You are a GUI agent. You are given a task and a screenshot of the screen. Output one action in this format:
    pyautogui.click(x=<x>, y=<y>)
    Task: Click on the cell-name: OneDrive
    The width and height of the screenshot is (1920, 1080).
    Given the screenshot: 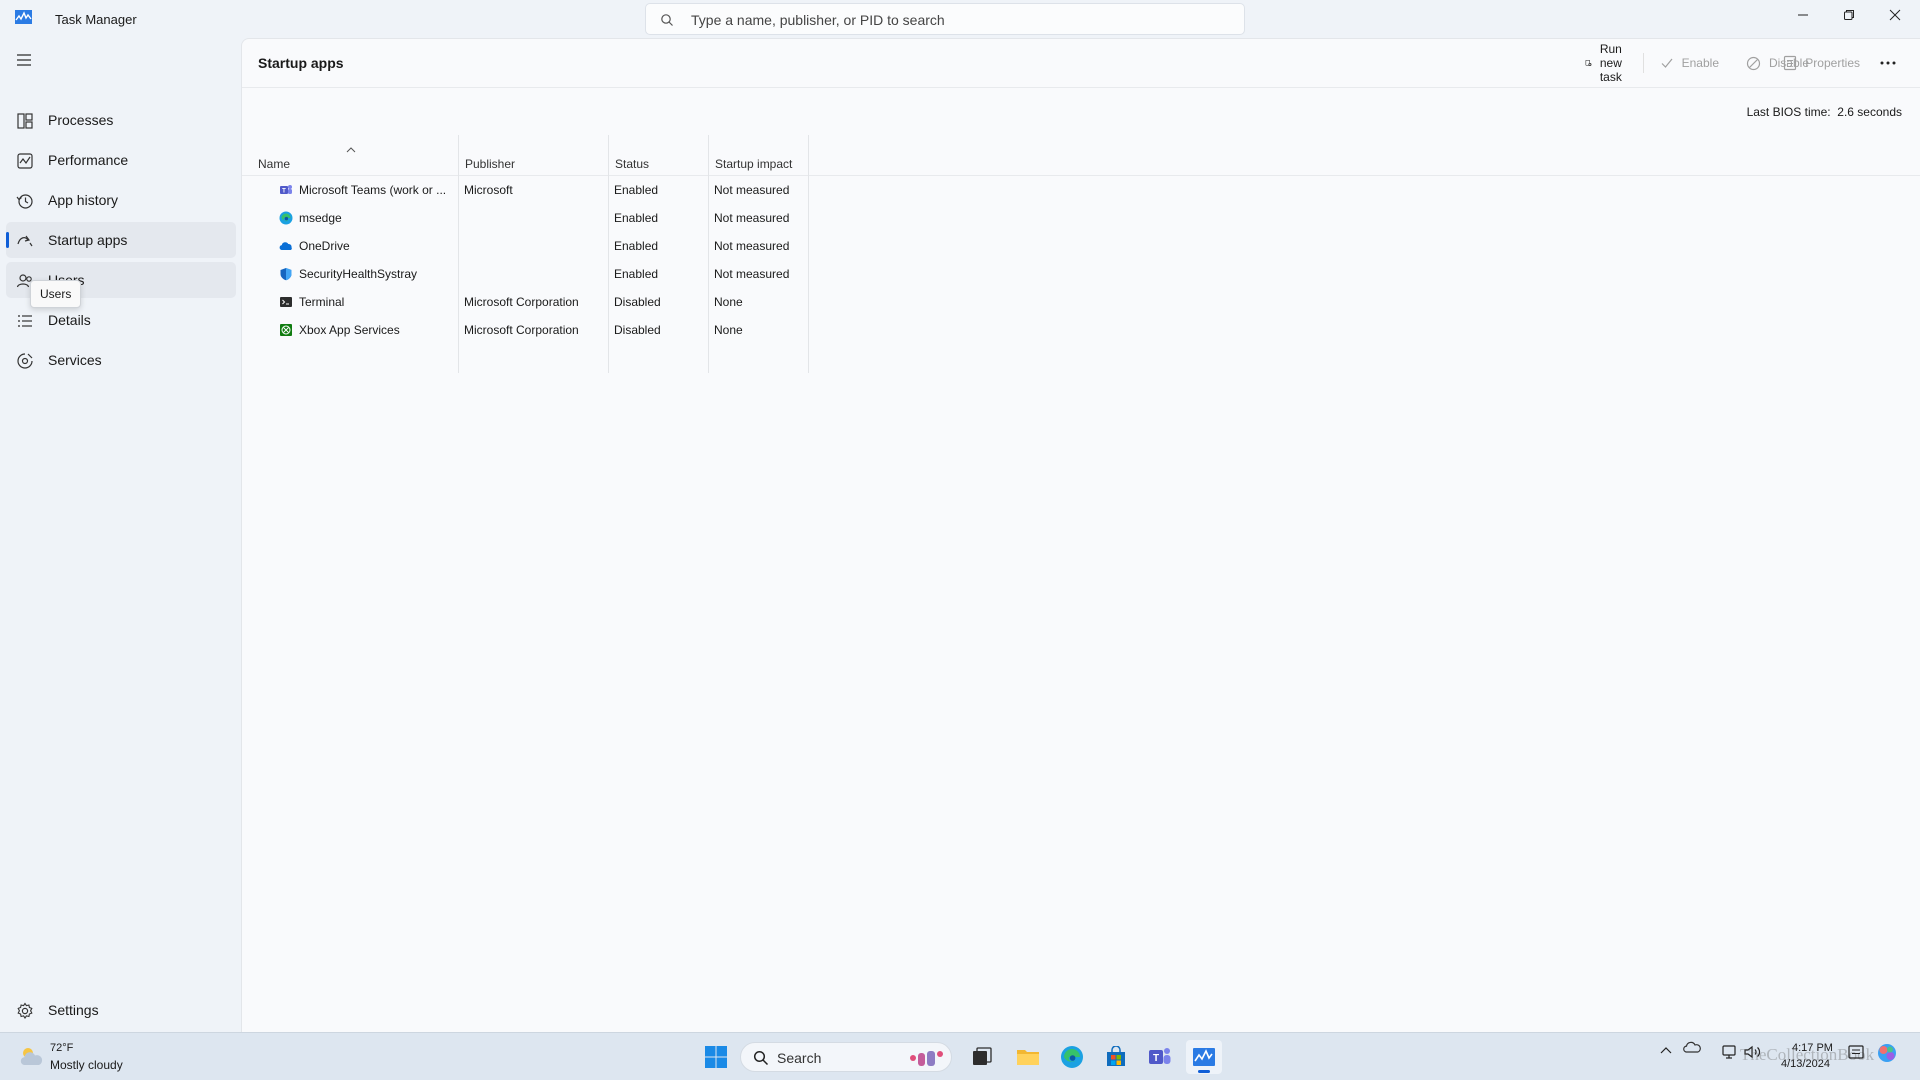 What is the action you would take?
    pyautogui.click(x=324, y=246)
    